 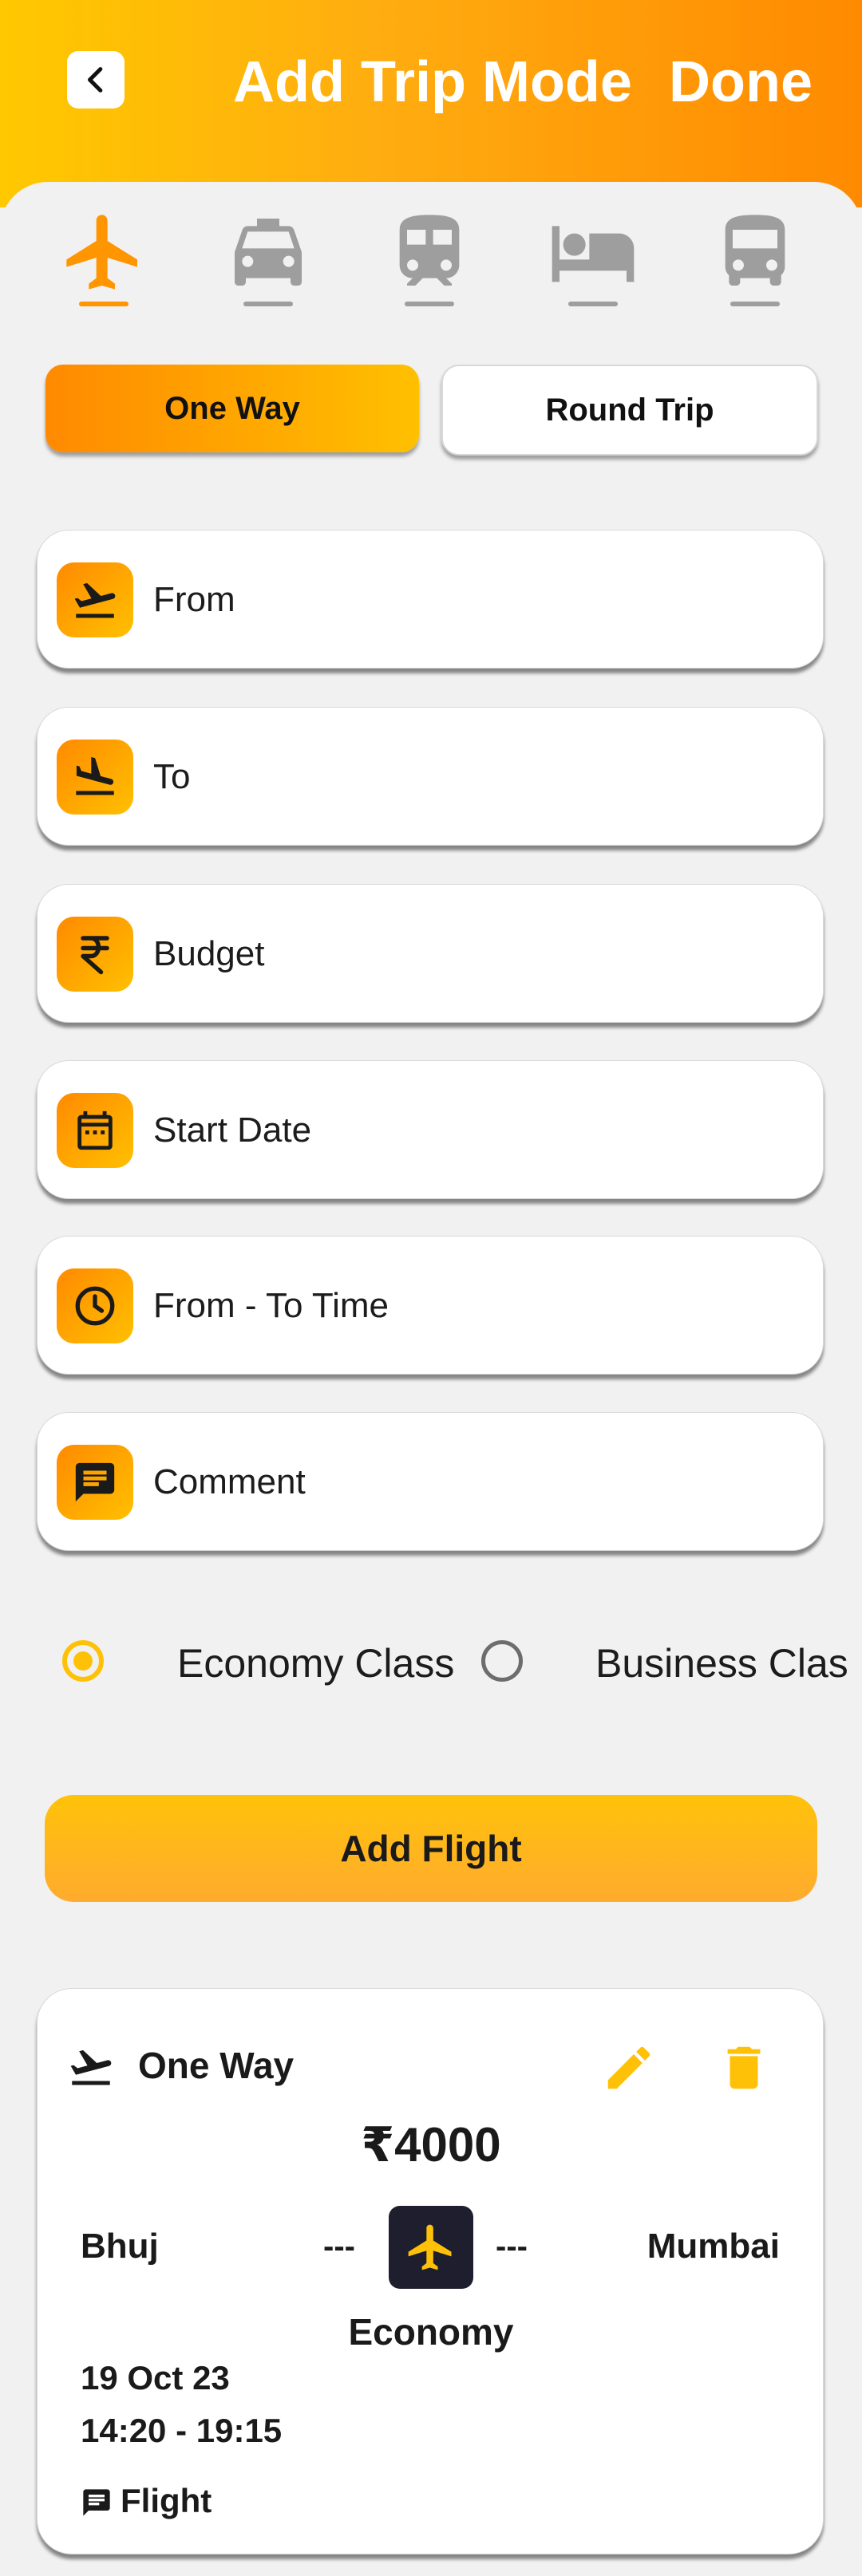 I want to click on business-class-label: Business Clas, so click(x=721, y=1663).